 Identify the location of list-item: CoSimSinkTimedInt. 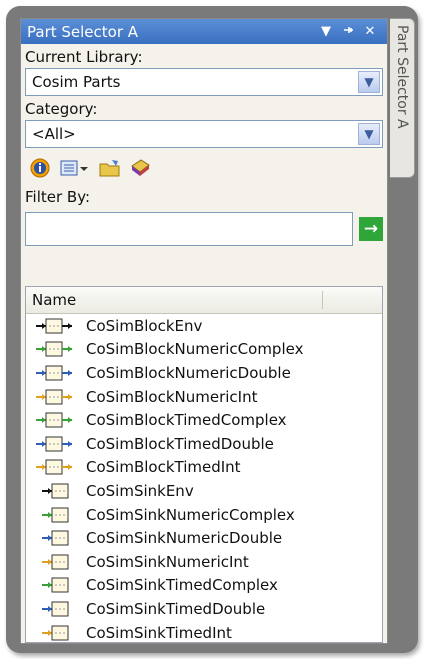
(204, 632).